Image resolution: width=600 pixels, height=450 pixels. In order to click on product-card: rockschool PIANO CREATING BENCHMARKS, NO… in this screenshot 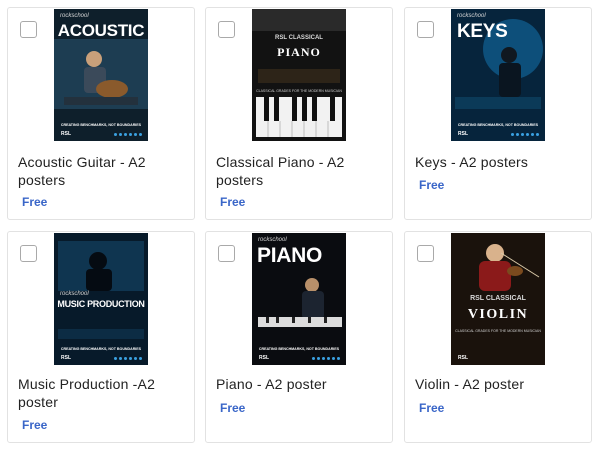, I will do `click(299, 337)`.